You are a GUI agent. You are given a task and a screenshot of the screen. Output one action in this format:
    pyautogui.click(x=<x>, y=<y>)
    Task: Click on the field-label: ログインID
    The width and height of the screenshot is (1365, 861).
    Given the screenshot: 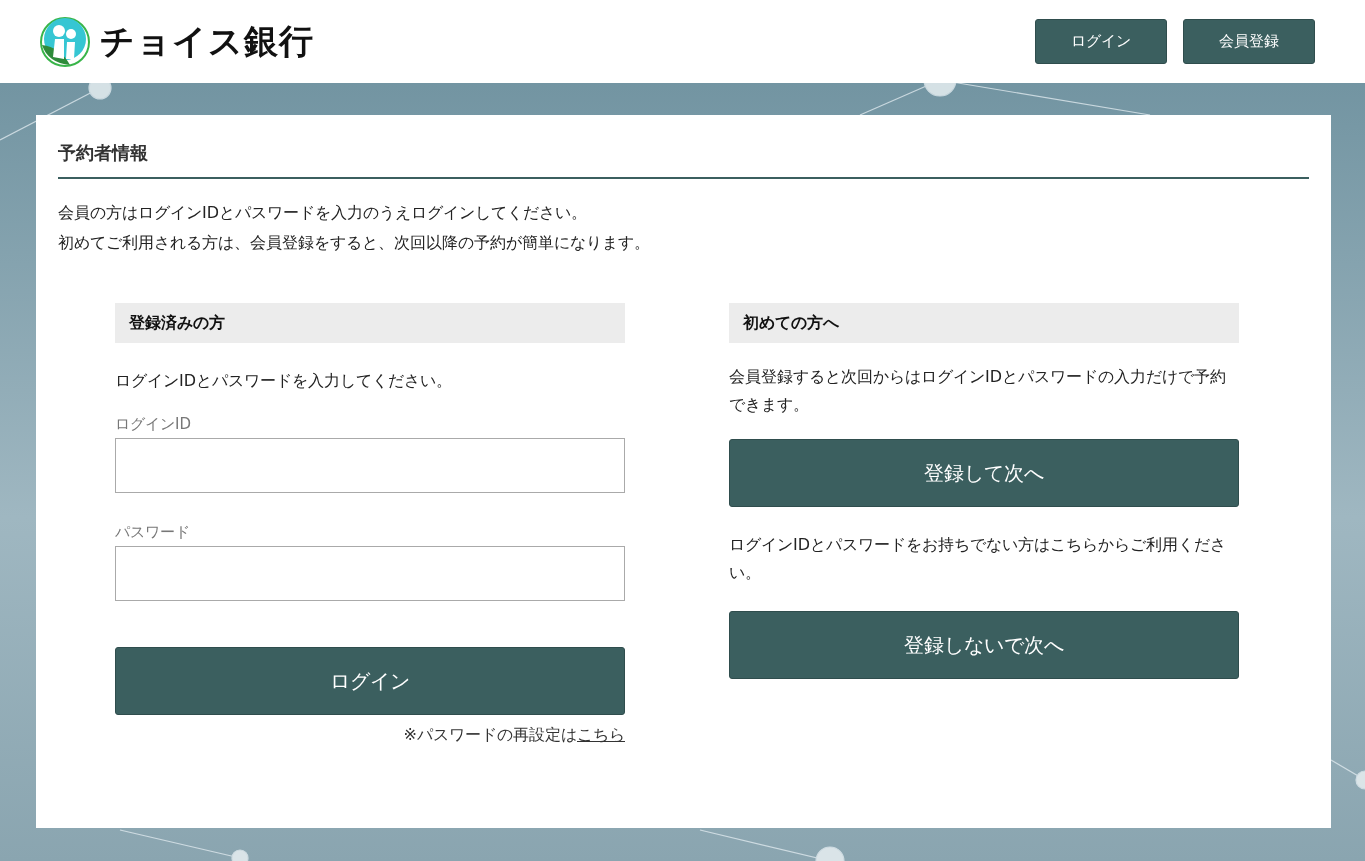 What is the action you would take?
    pyautogui.click(x=153, y=424)
    